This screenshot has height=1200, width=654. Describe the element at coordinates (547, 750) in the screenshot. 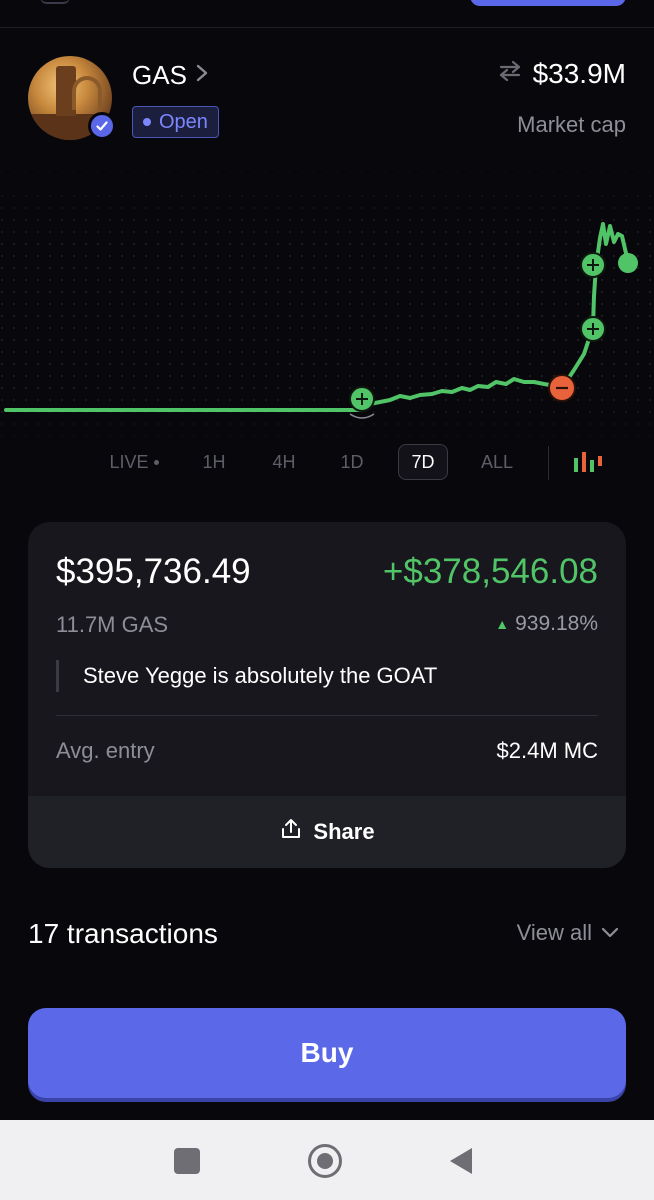

I see `avg-entry-value: $2.4M MC` at that location.